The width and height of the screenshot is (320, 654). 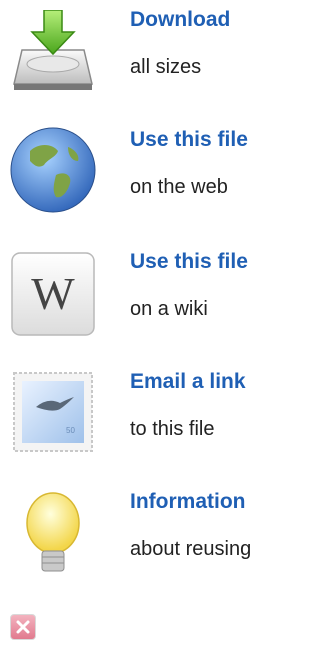 What do you see at coordinates (145, 170) in the screenshot?
I see `use-on-web-option: Use this file on the web` at bounding box center [145, 170].